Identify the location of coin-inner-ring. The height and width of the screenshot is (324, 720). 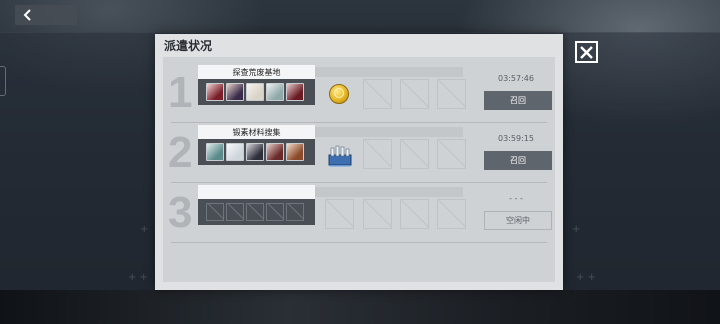
(339, 93).